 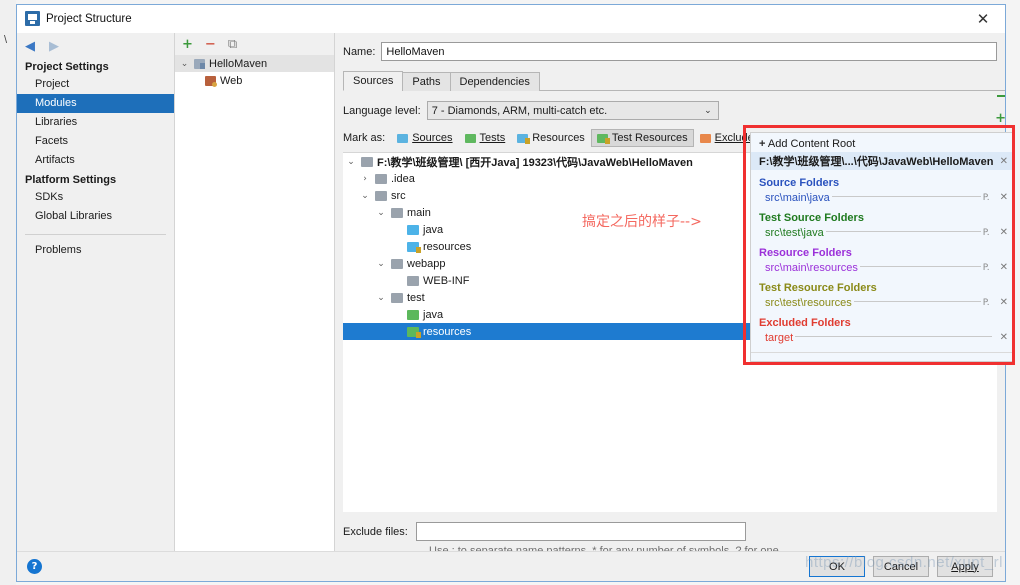 I want to click on resource-folder-icon, so click(x=414, y=247).